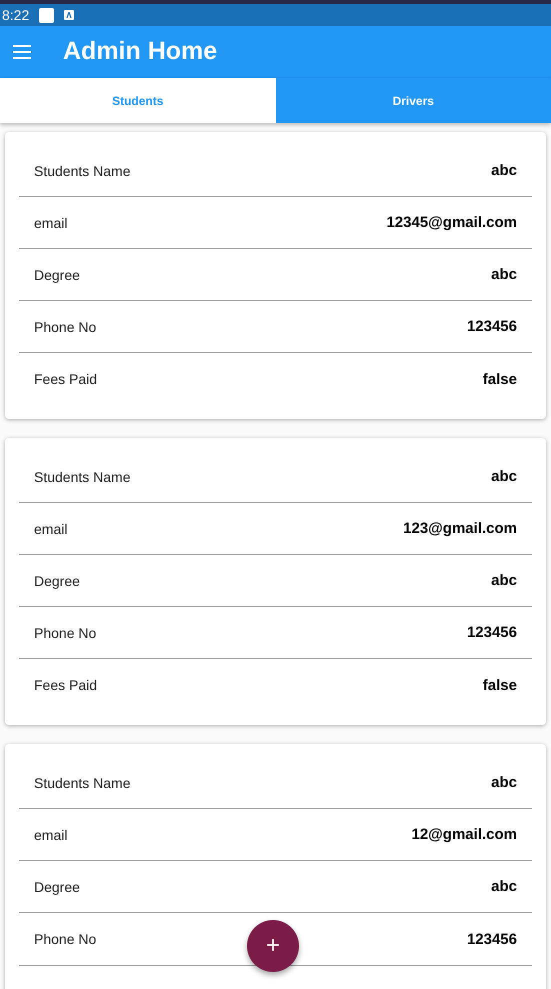 The height and width of the screenshot is (989, 551). Describe the element at coordinates (69, 15) in the screenshot. I see `app-notification-icon` at that location.